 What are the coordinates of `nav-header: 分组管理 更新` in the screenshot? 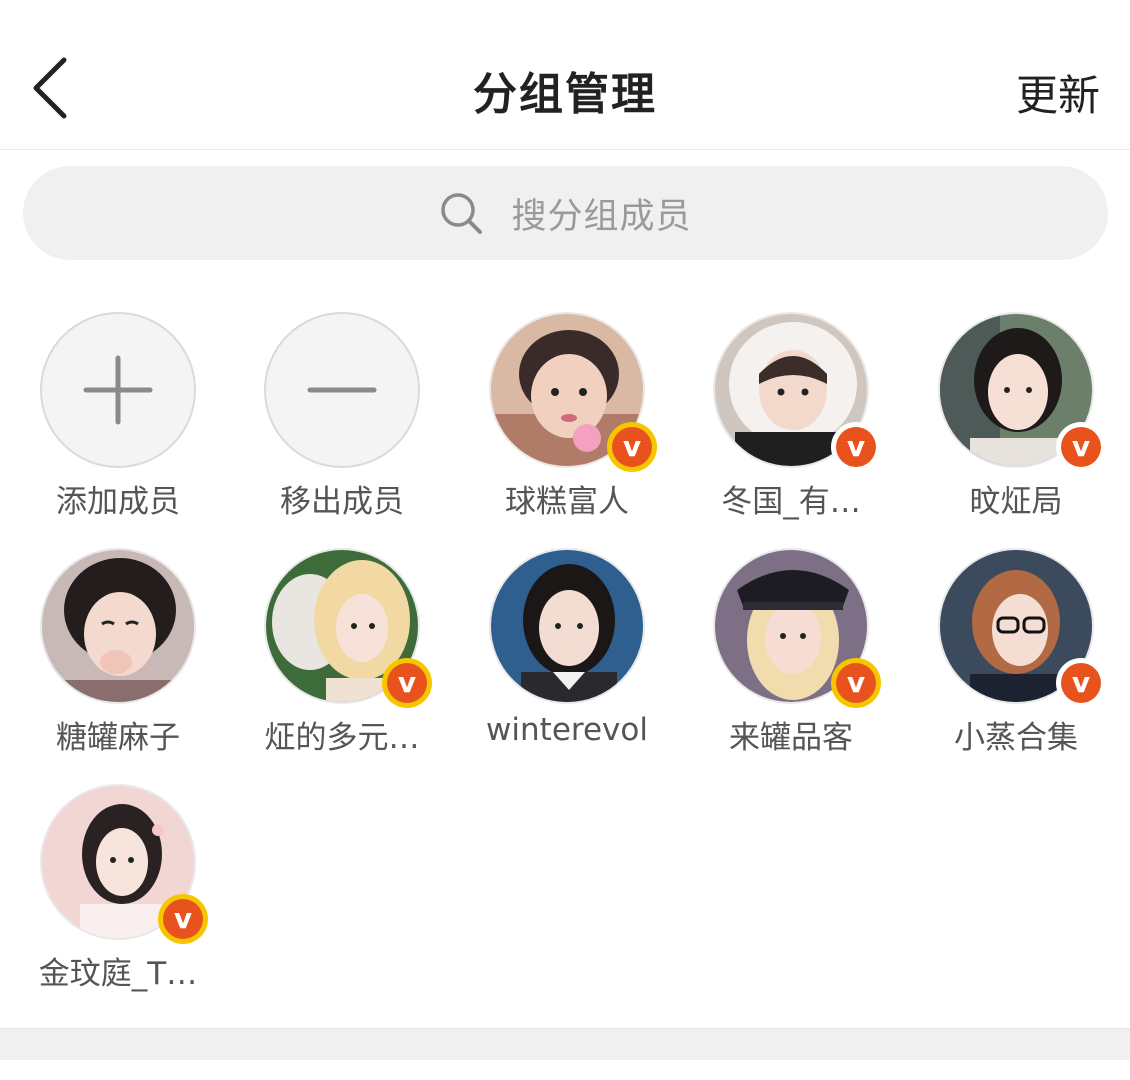 It's located at (565, 75).